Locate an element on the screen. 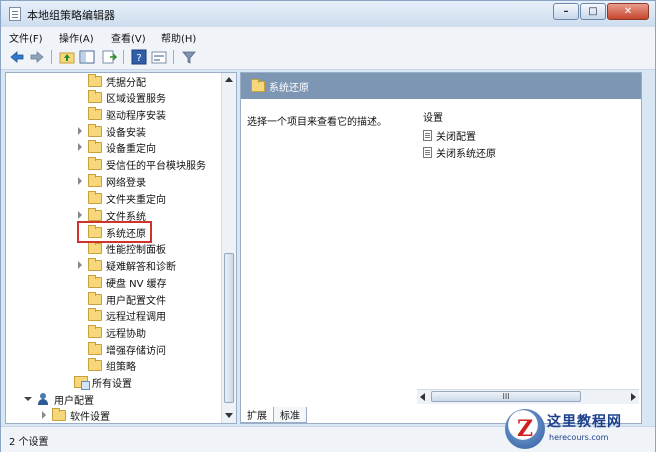 This screenshot has height=452, width=656. tree-item-label: 凭据分配 is located at coordinates (126, 83).